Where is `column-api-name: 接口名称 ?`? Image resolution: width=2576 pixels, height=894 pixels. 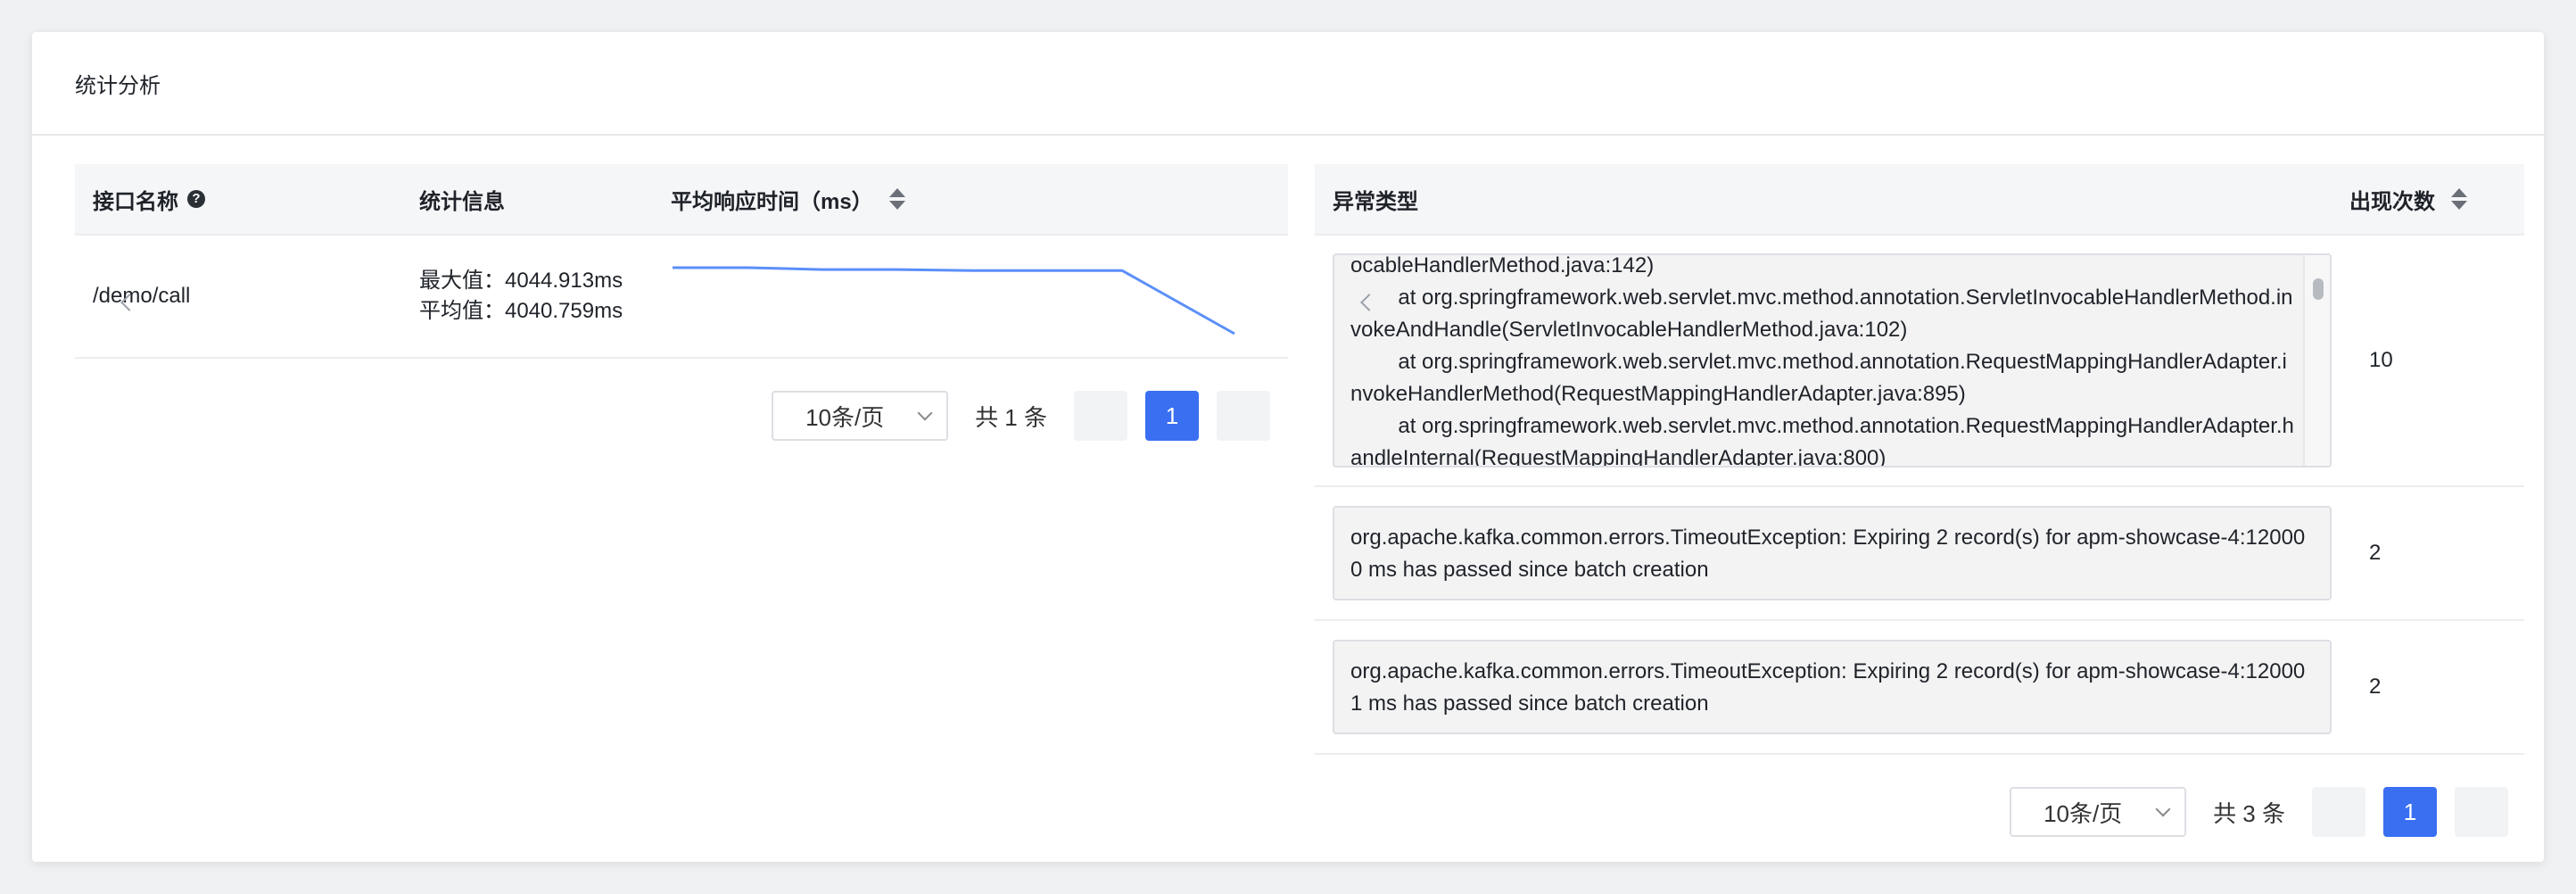
column-api-name: 接口名称 ? is located at coordinates (247, 199).